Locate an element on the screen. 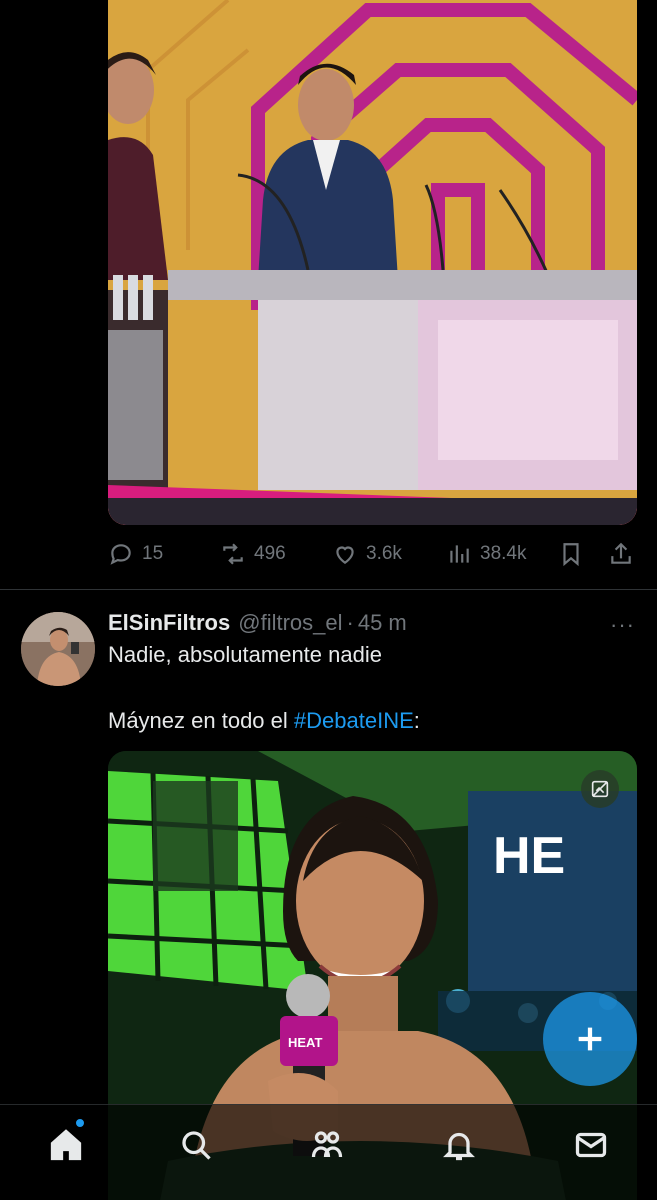  views-icon is located at coordinates (459, 554).